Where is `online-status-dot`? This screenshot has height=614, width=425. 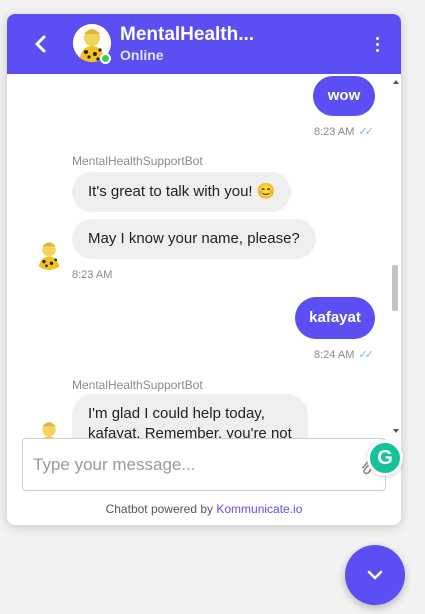 online-status-dot is located at coordinates (105, 58).